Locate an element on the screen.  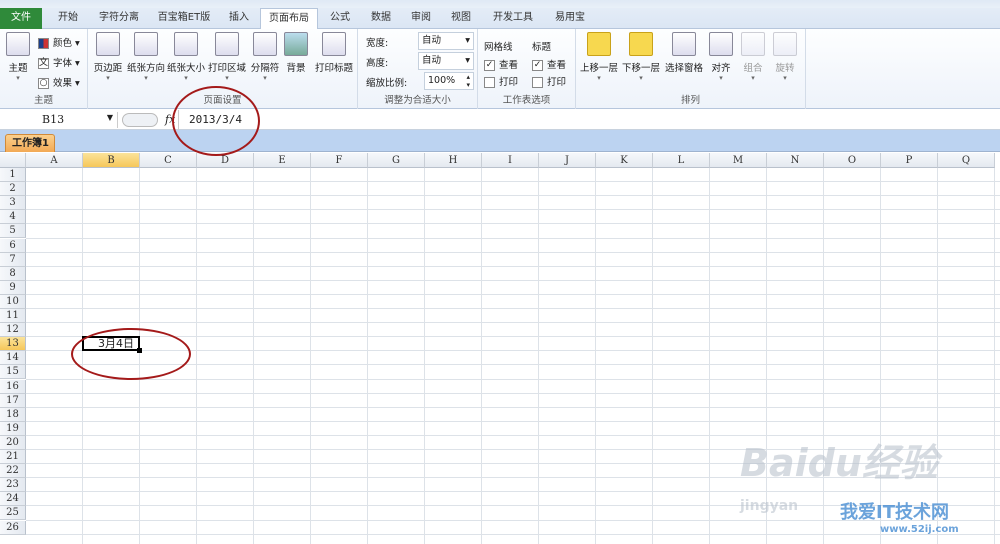
scale-spinner: 100% ▴ ▾ is located at coordinates (449, 81).